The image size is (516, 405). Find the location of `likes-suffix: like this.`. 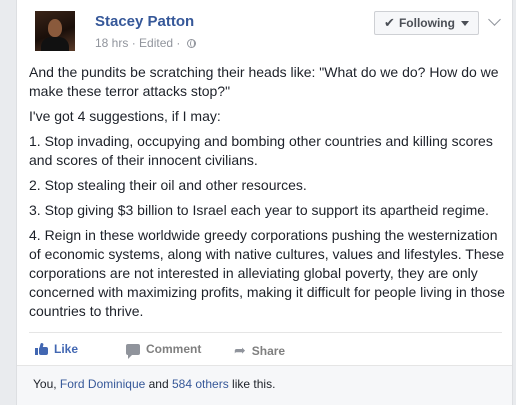

likes-suffix: like this. is located at coordinates (252, 384).